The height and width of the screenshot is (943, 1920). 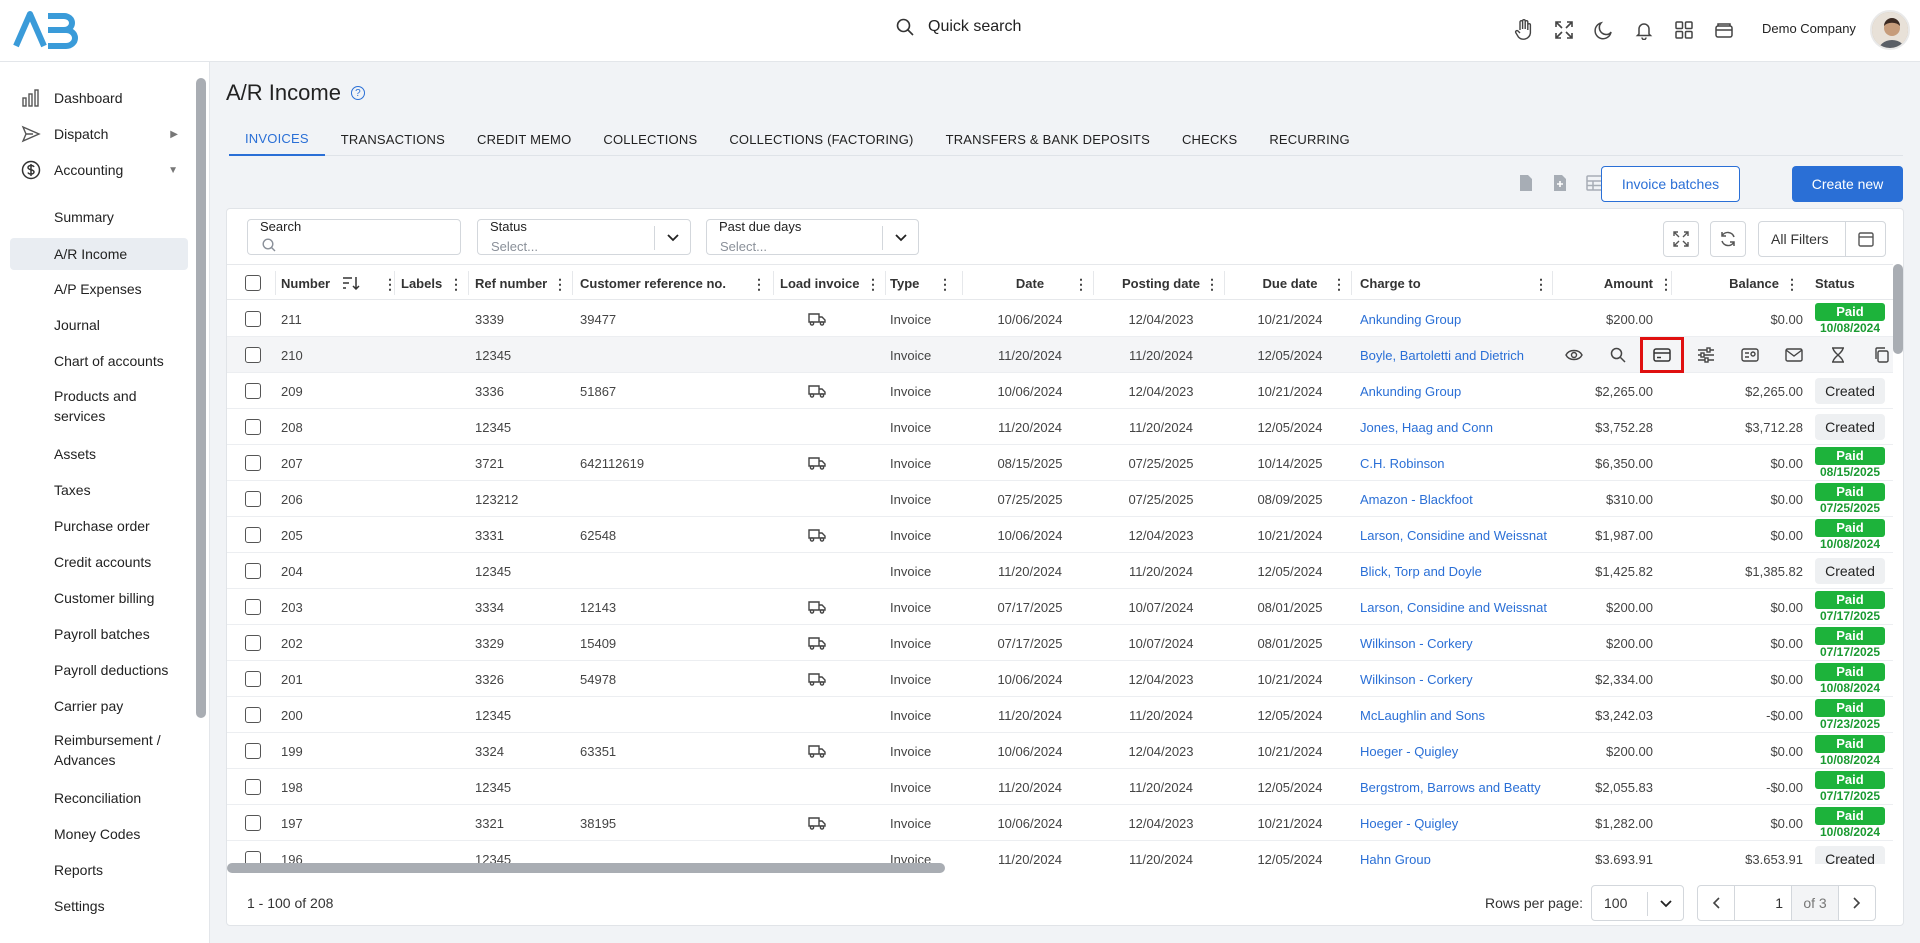 I want to click on sidebar-item-carrier-pay: Carrier pay, so click(x=99, y=706).